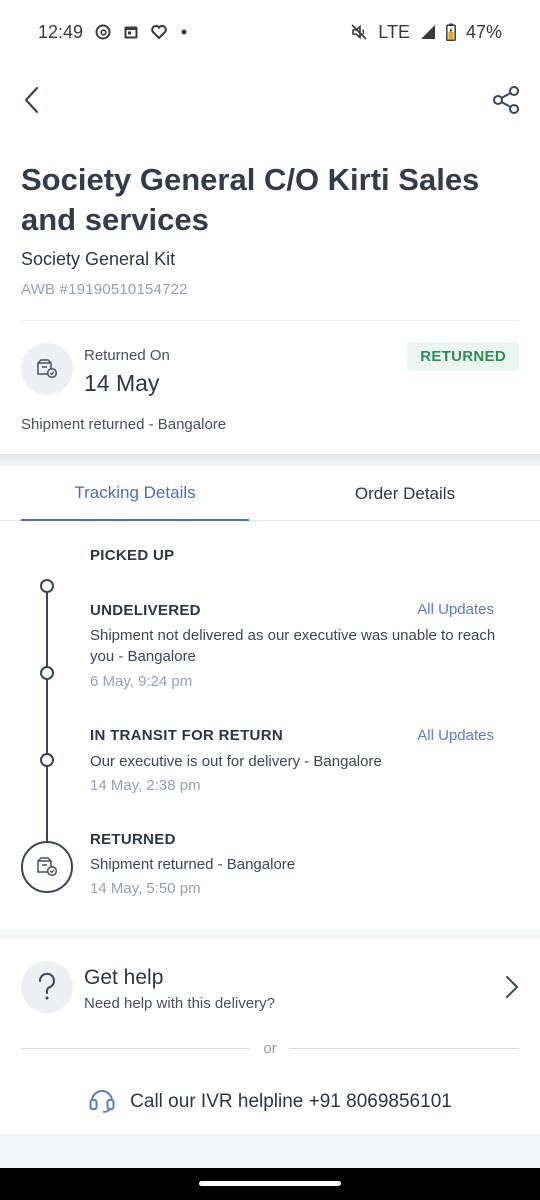  I want to click on tab-order-details: Order Details, so click(405, 493).